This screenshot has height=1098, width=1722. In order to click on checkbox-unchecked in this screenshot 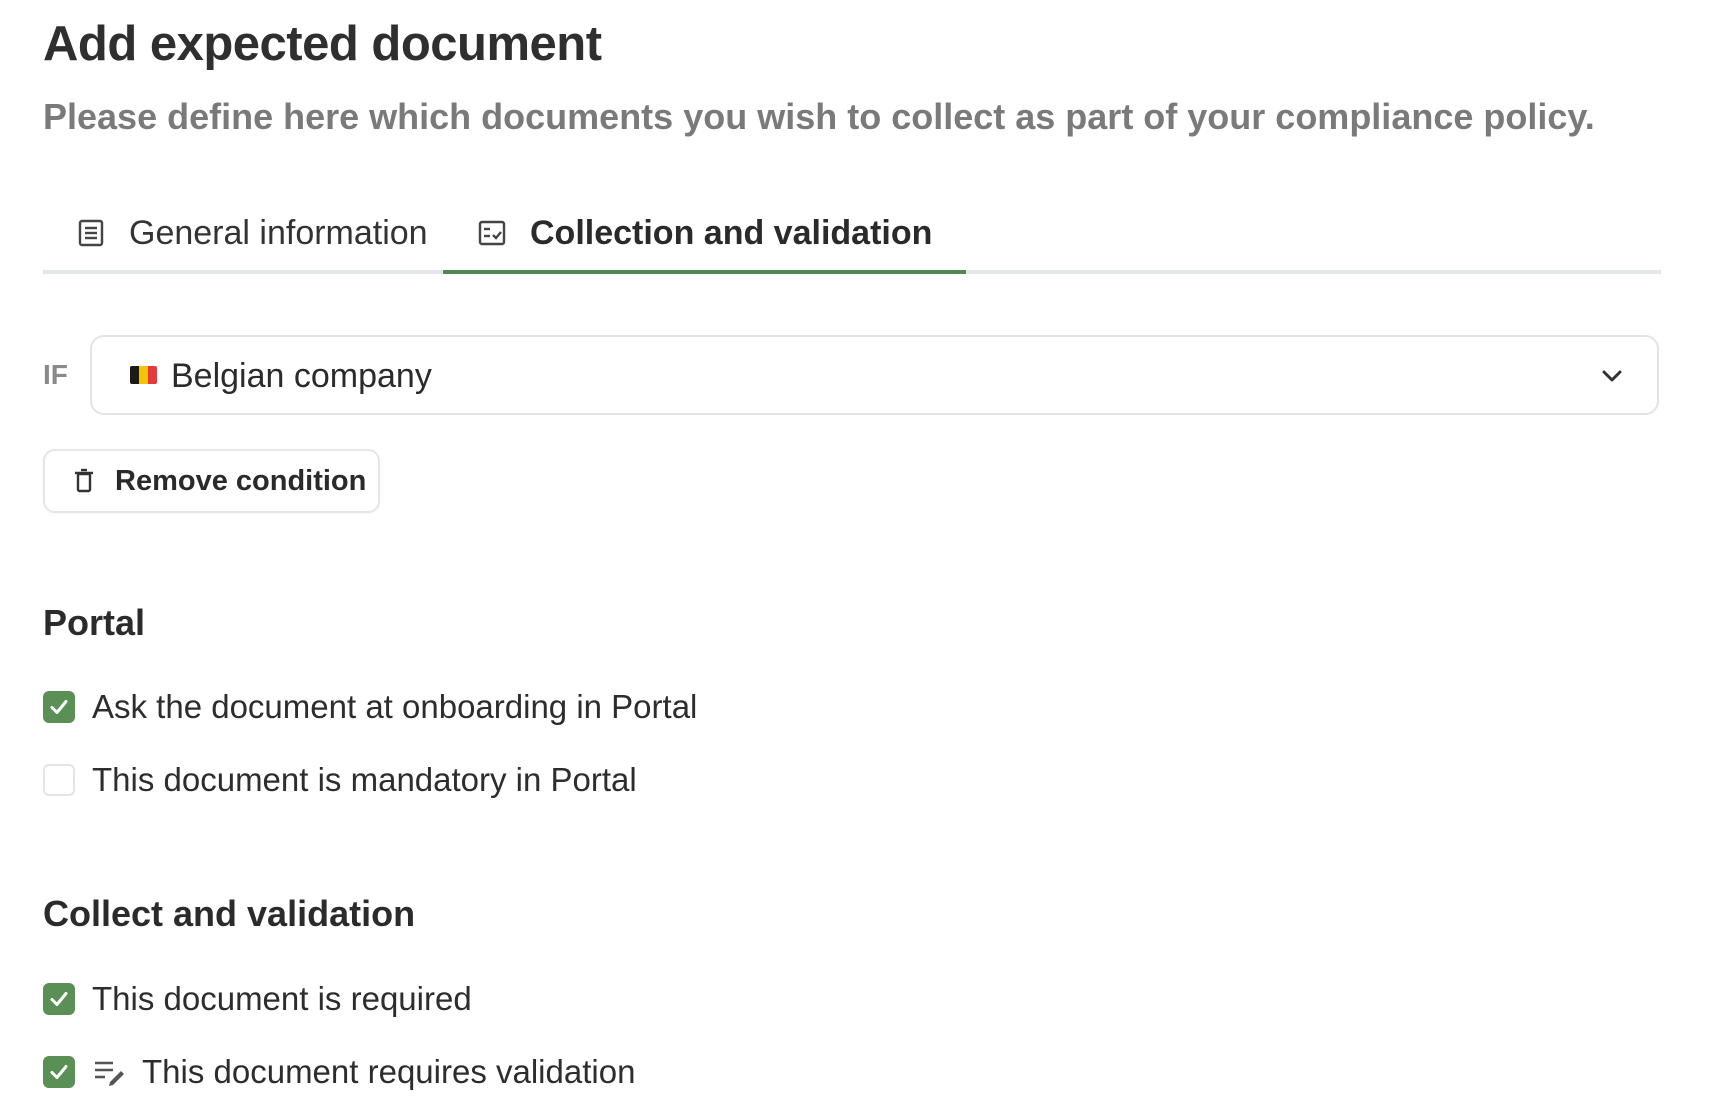, I will do `click(59, 780)`.